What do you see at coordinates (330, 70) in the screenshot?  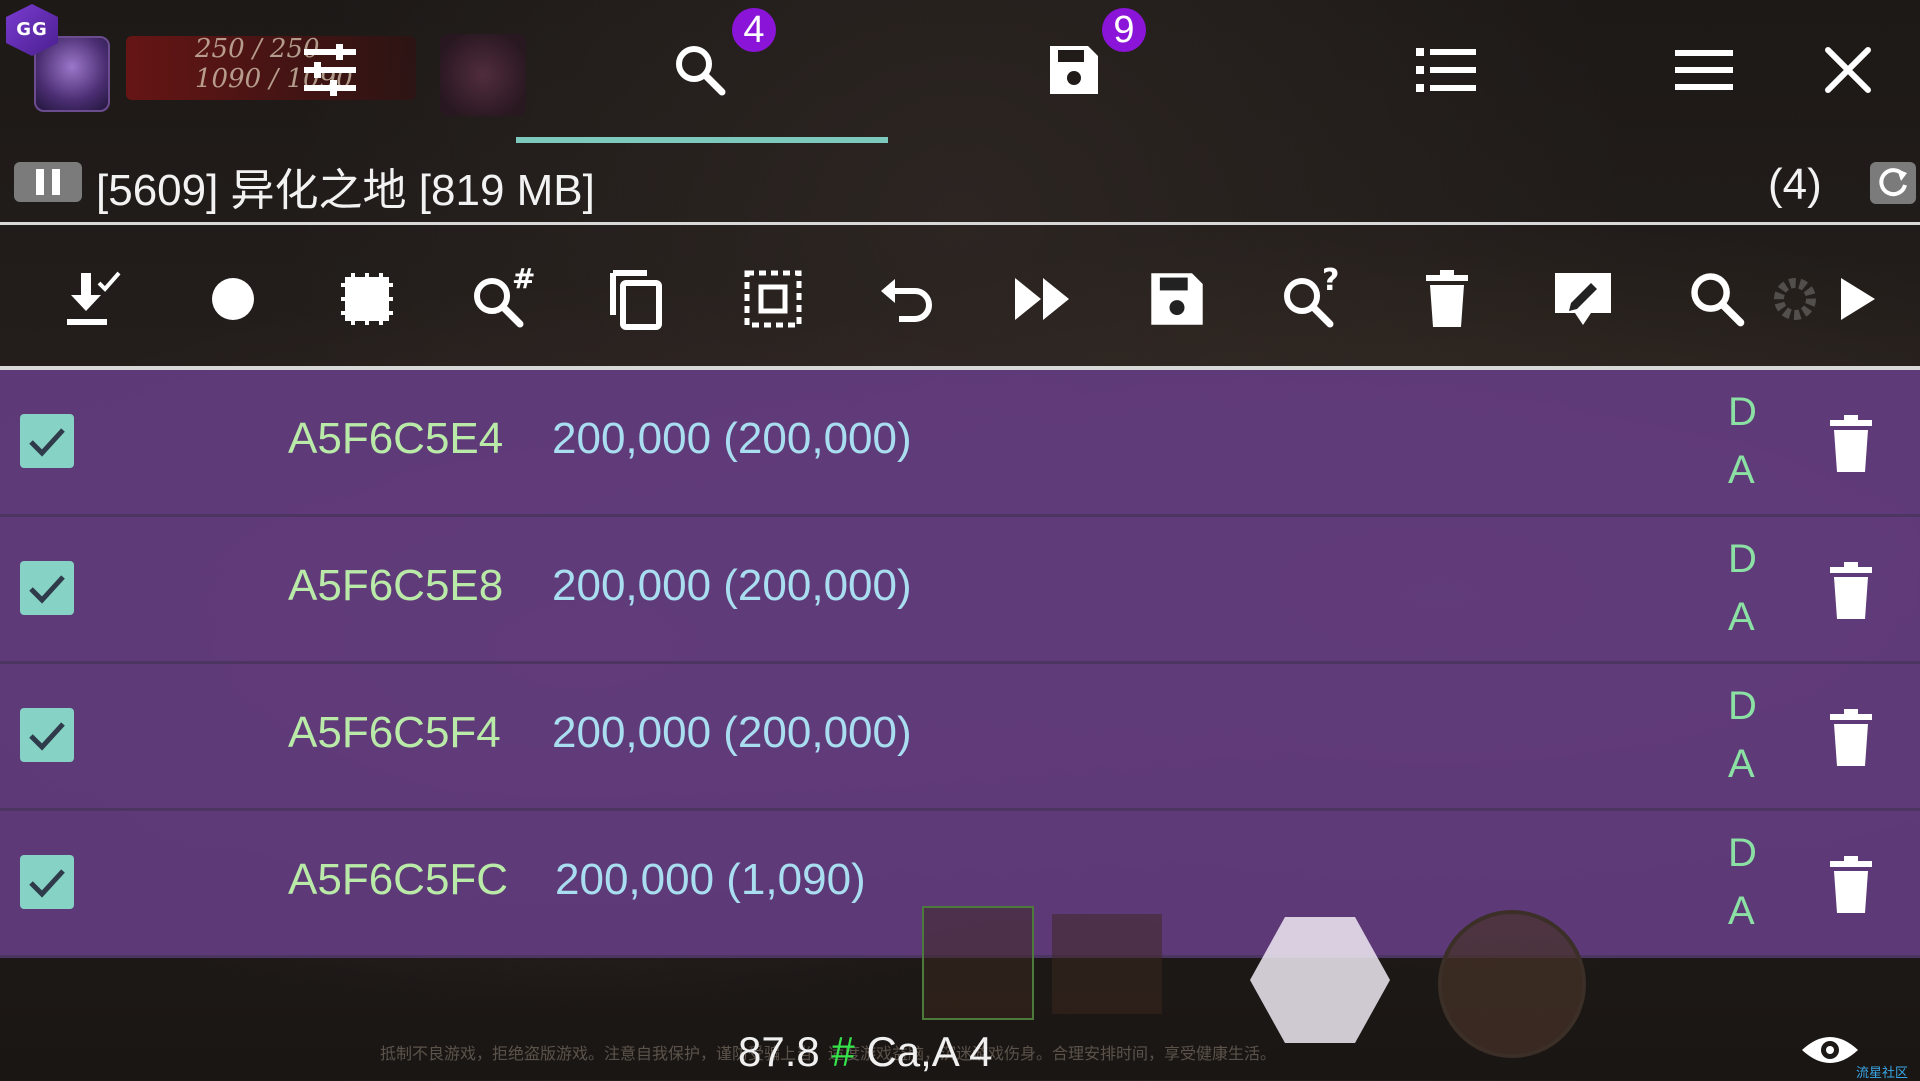 I see `settings-sliders-icon` at bounding box center [330, 70].